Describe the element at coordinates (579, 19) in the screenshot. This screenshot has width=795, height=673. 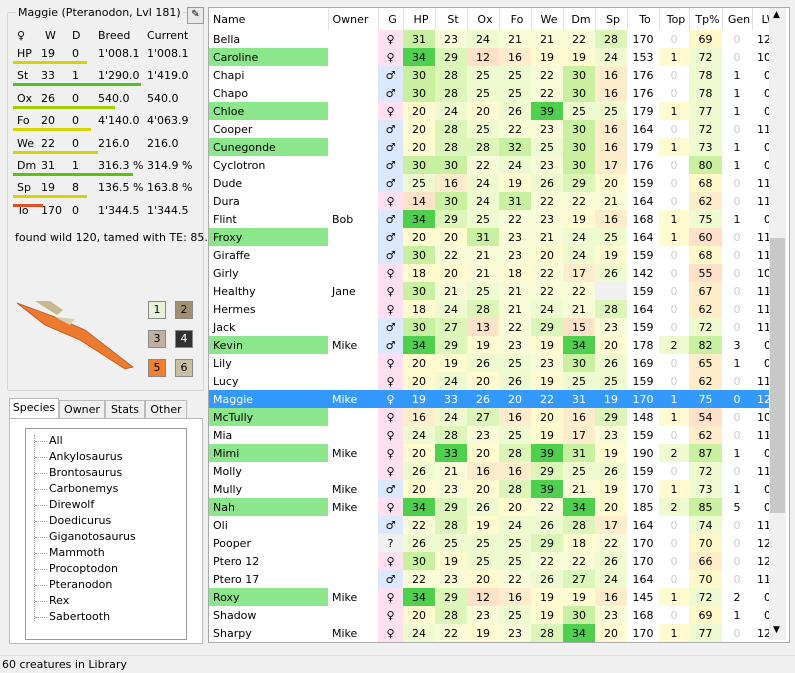
I see `column-header-dm: Dm` at that location.